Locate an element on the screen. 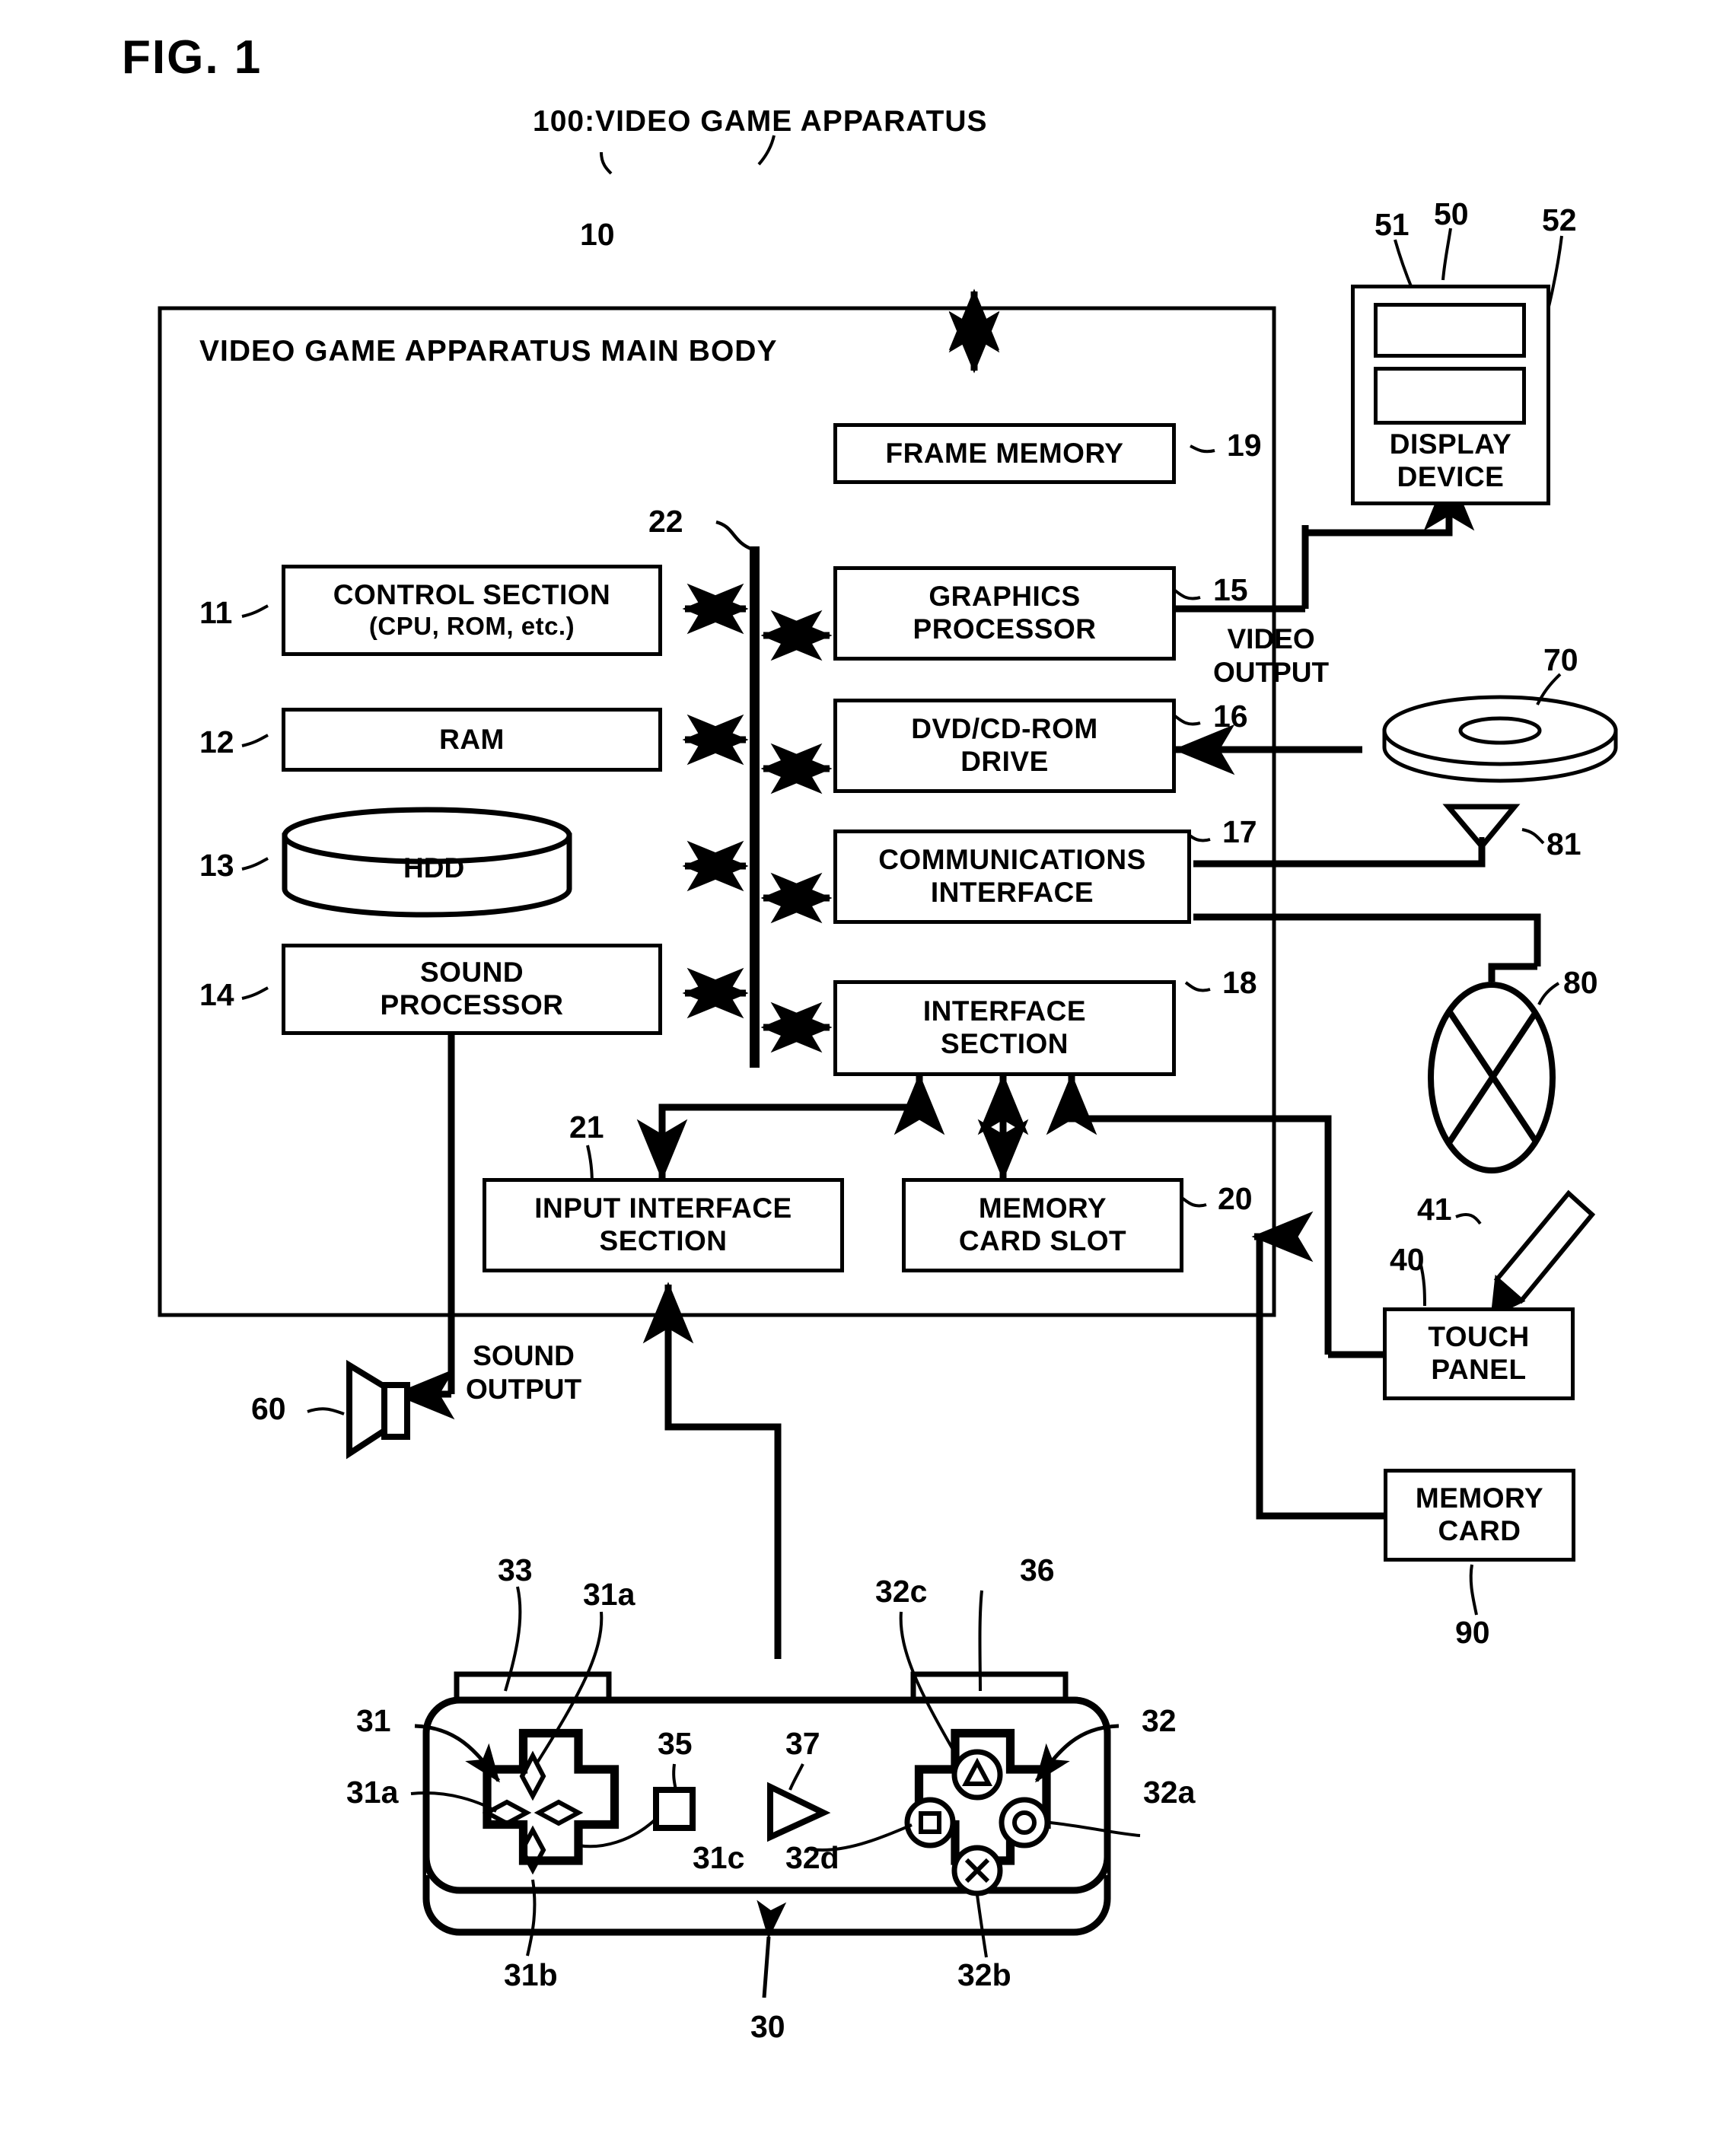 This screenshot has height=2143, width=1736. ref-18: 18 is located at coordinates (1239, 983).